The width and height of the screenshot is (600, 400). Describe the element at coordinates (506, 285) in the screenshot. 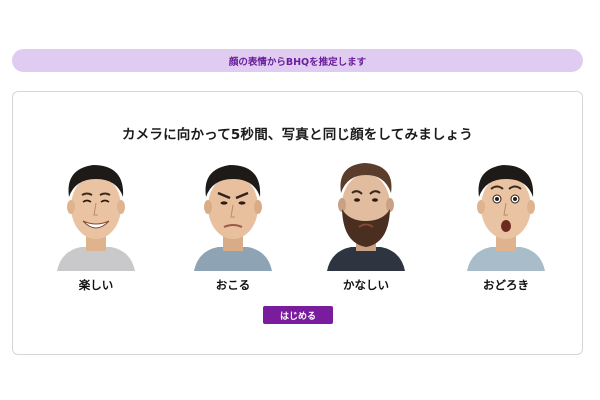

I see `expression-label-surprised: おどろき` at that location.